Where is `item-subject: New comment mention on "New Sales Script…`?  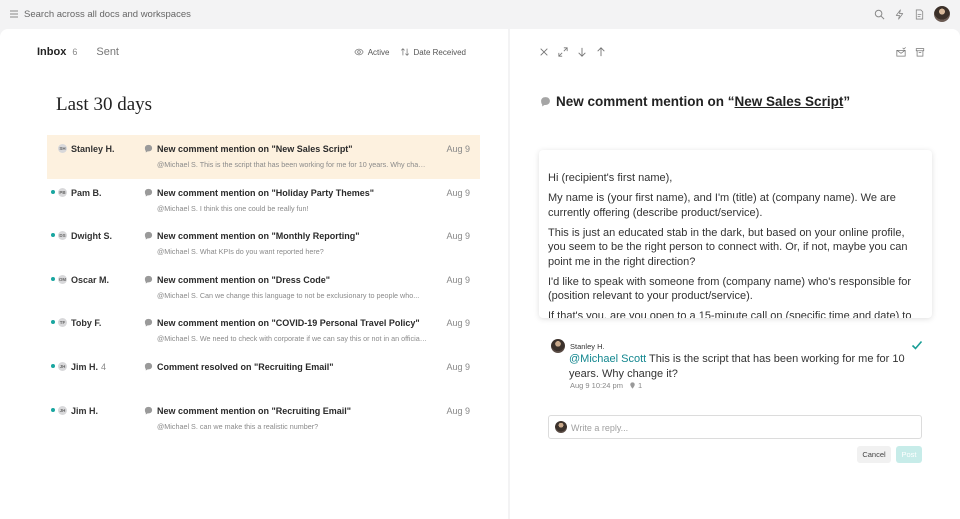
item-subject: New comment mention on "New Sales Script… is located at coordinates (255, 149).